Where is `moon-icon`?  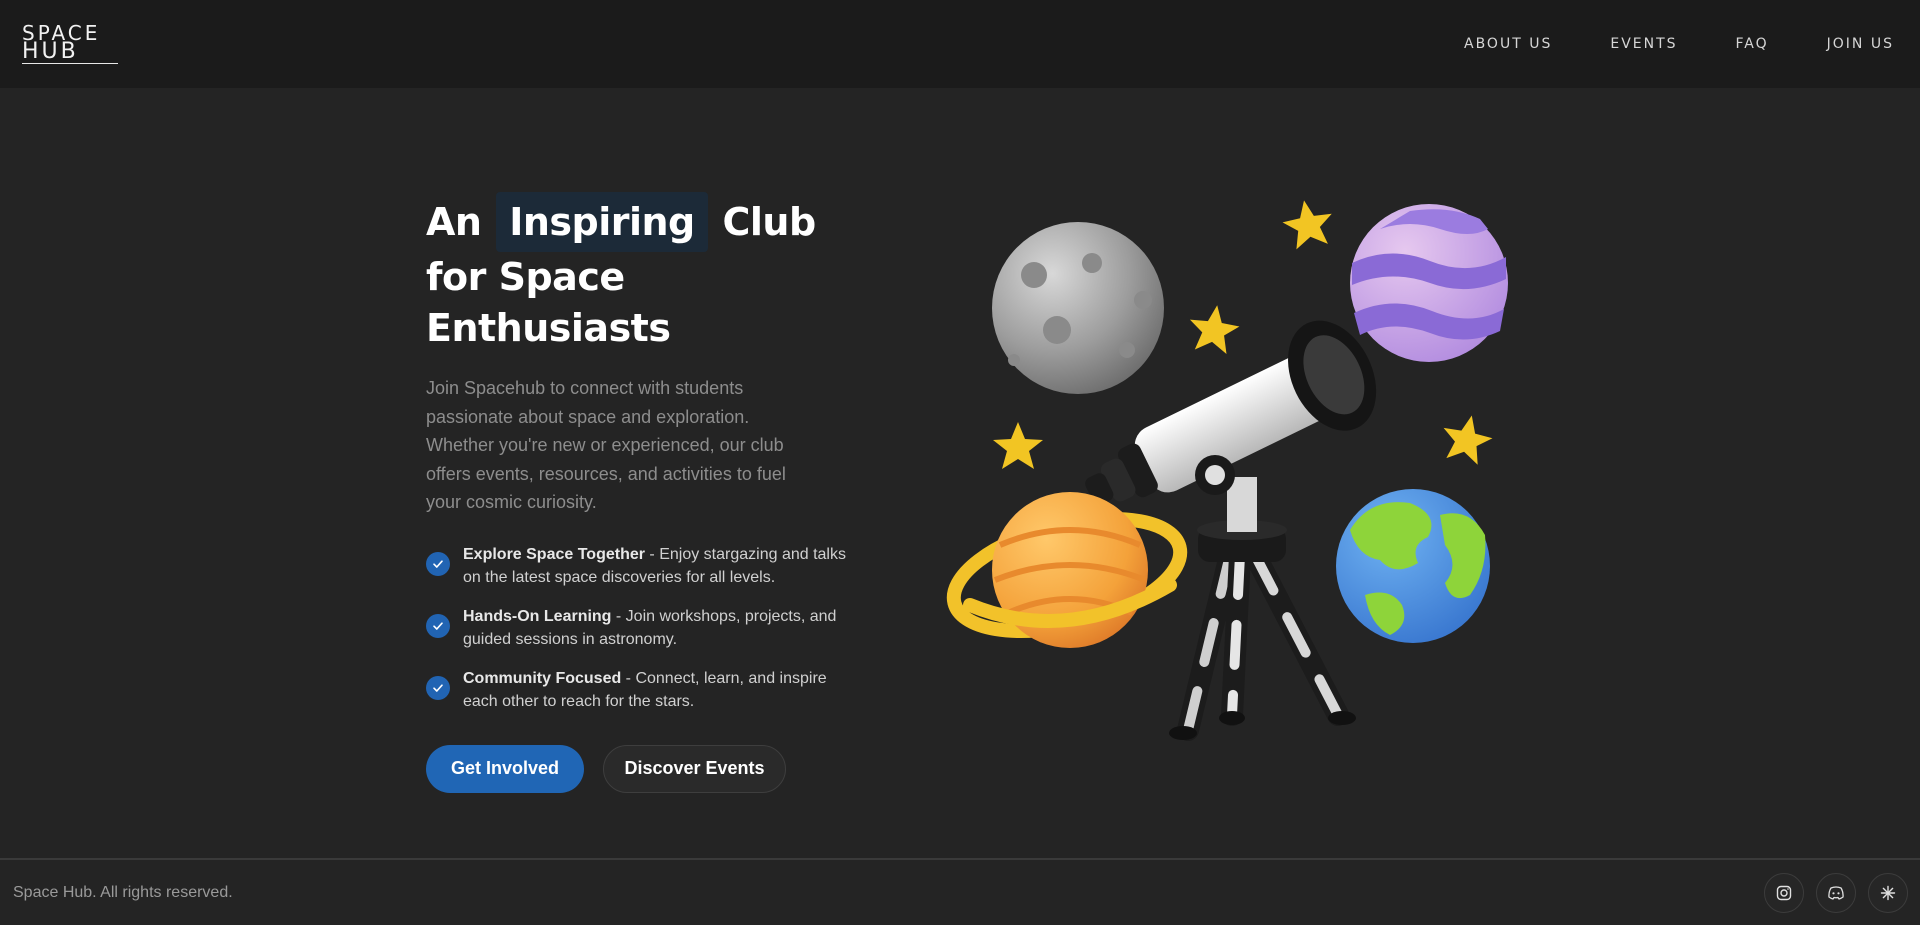
moon-icon is located at coordinates (1078, 308).